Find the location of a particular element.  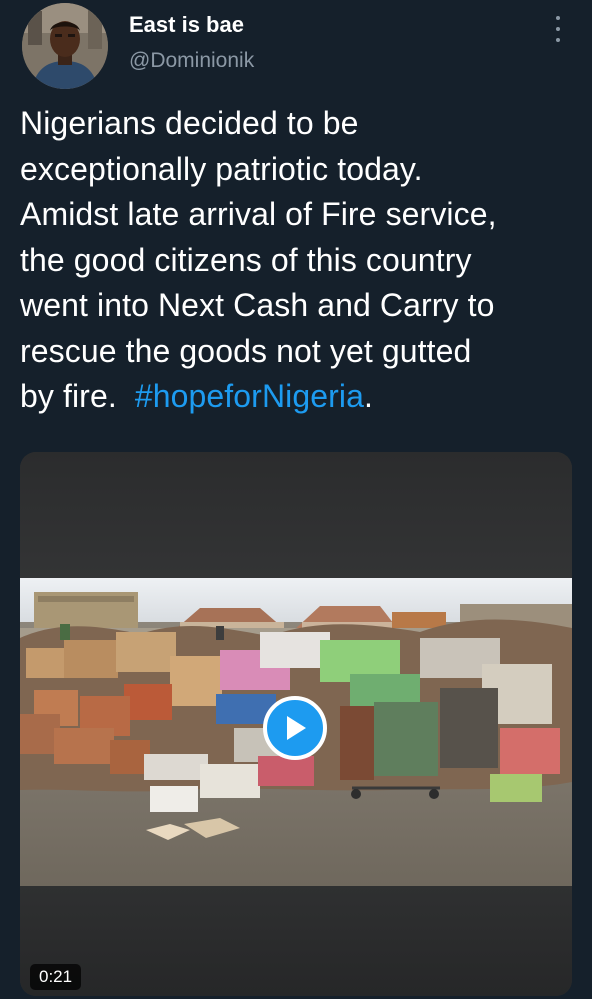

tweet-line-prefix: by fire. is located at coordinates (77, 396).